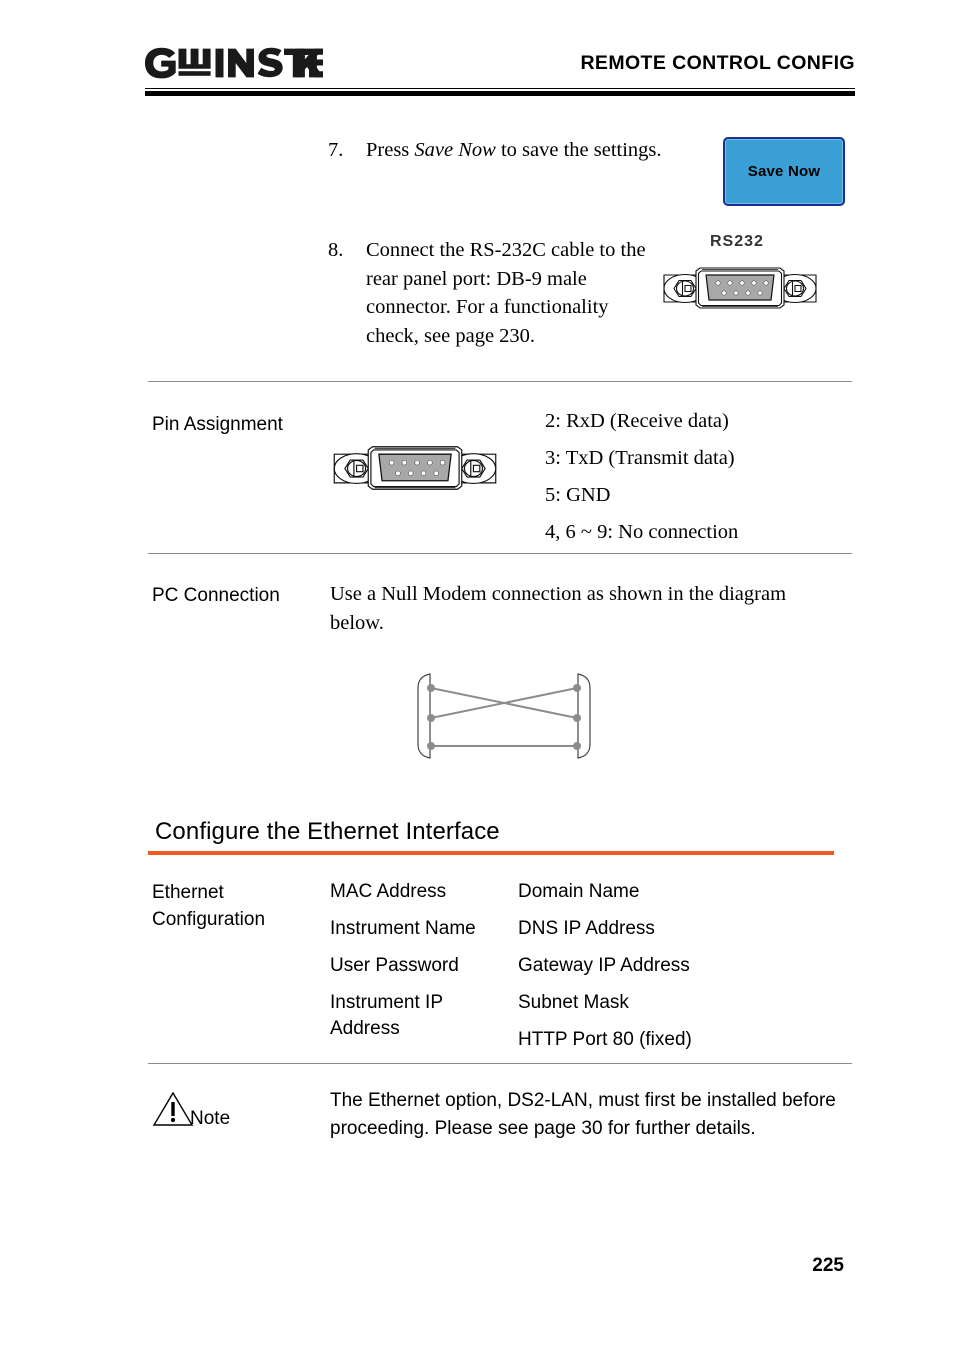 This screenshot has width=954, height=1349. I want to click on ethernet-config-item: MAC Address, so click(388, 891).